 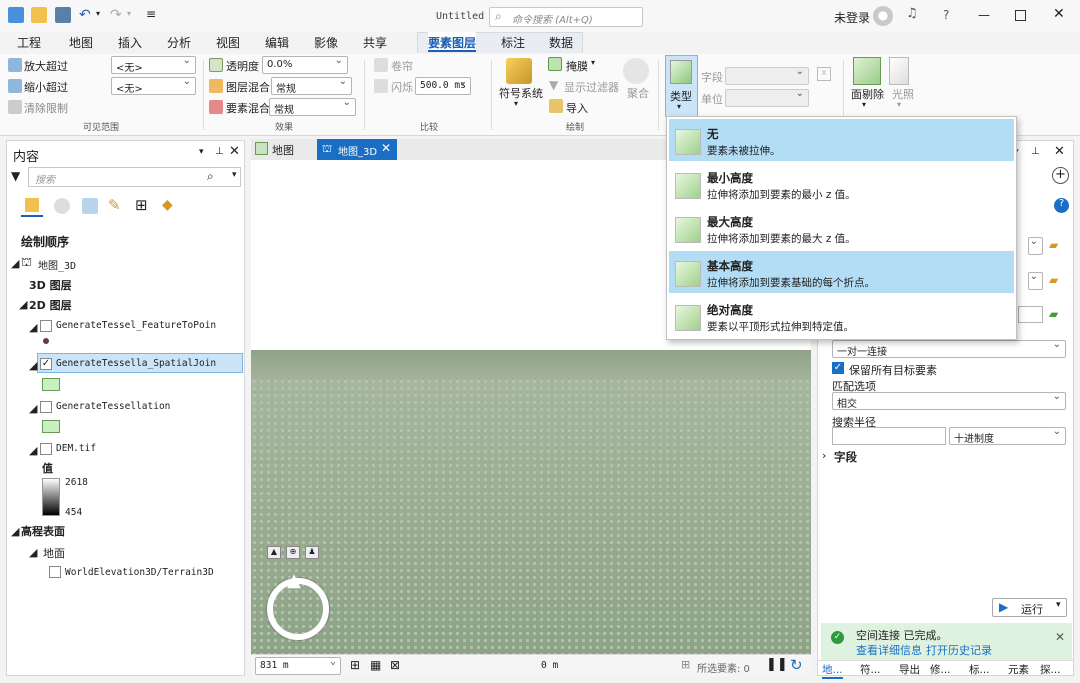 What do you see at coordinates (395, 665) in the screenshot?
I see `snapping-icon: ⊠` at bounding box center [395, 665].